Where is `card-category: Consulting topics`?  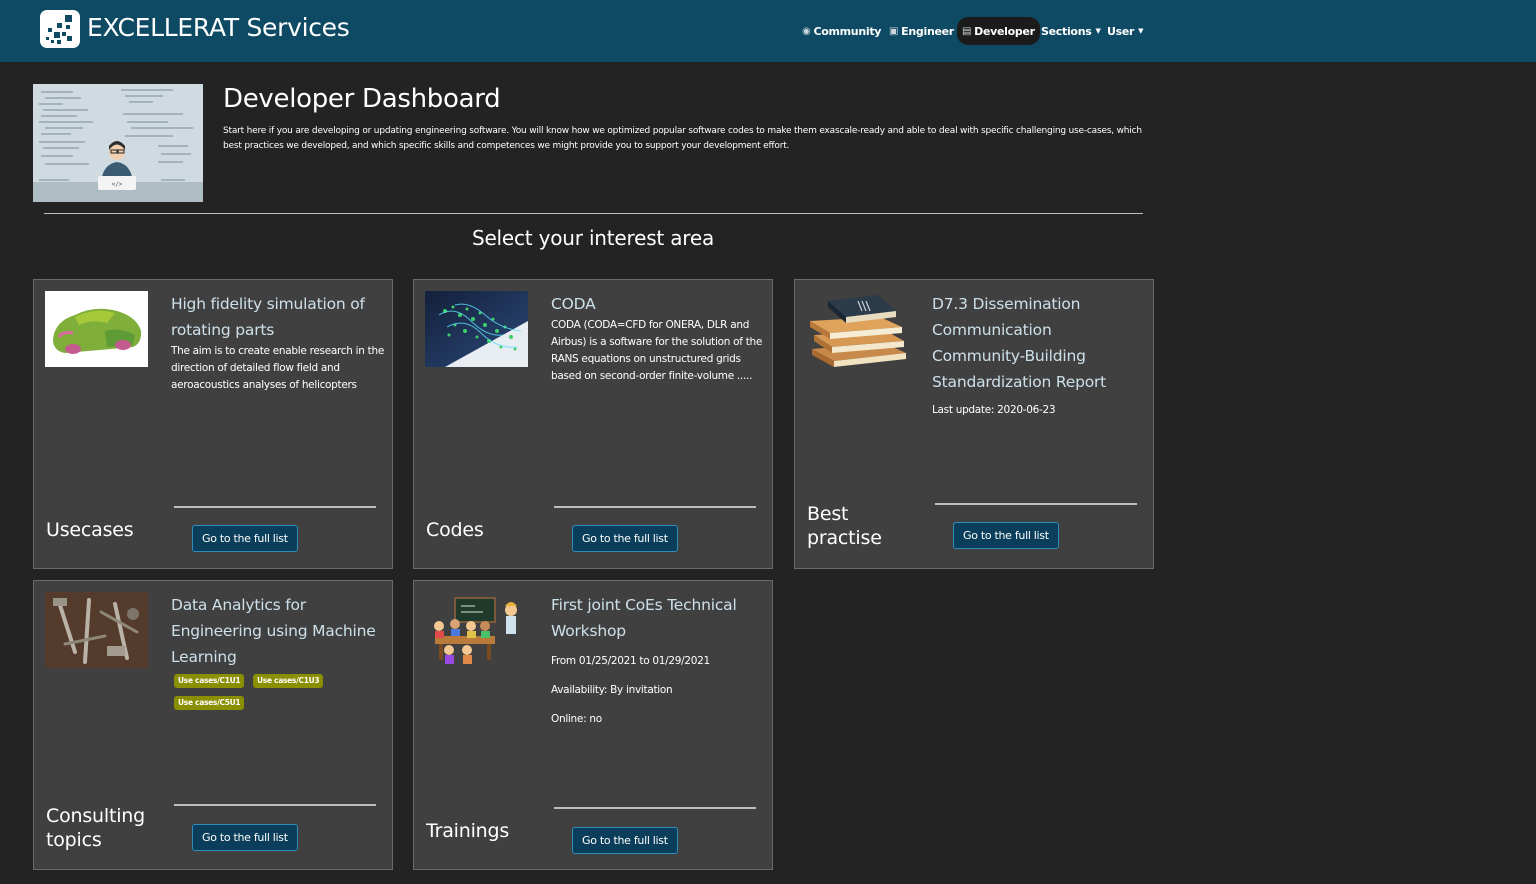
card-category: Consulting topics is located at coordinates (95, 828).